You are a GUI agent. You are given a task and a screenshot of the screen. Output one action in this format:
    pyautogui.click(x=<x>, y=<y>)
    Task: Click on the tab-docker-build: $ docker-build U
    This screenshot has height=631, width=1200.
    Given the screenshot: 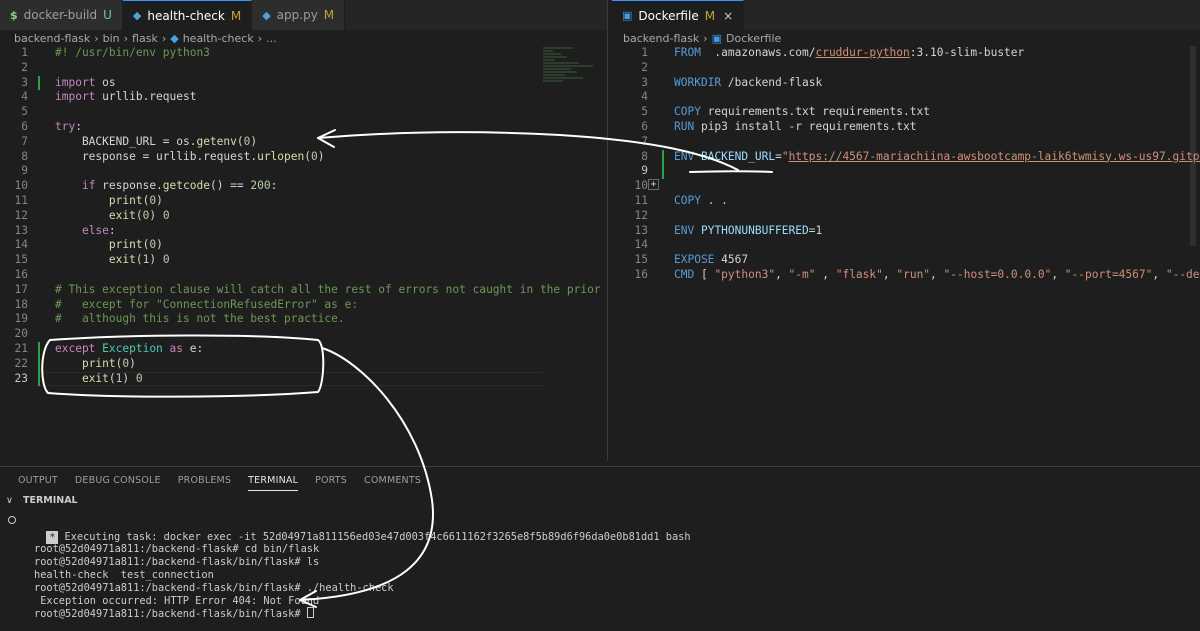 What is the action you would take?
    pyautogui.click(x=61, y=15)
    